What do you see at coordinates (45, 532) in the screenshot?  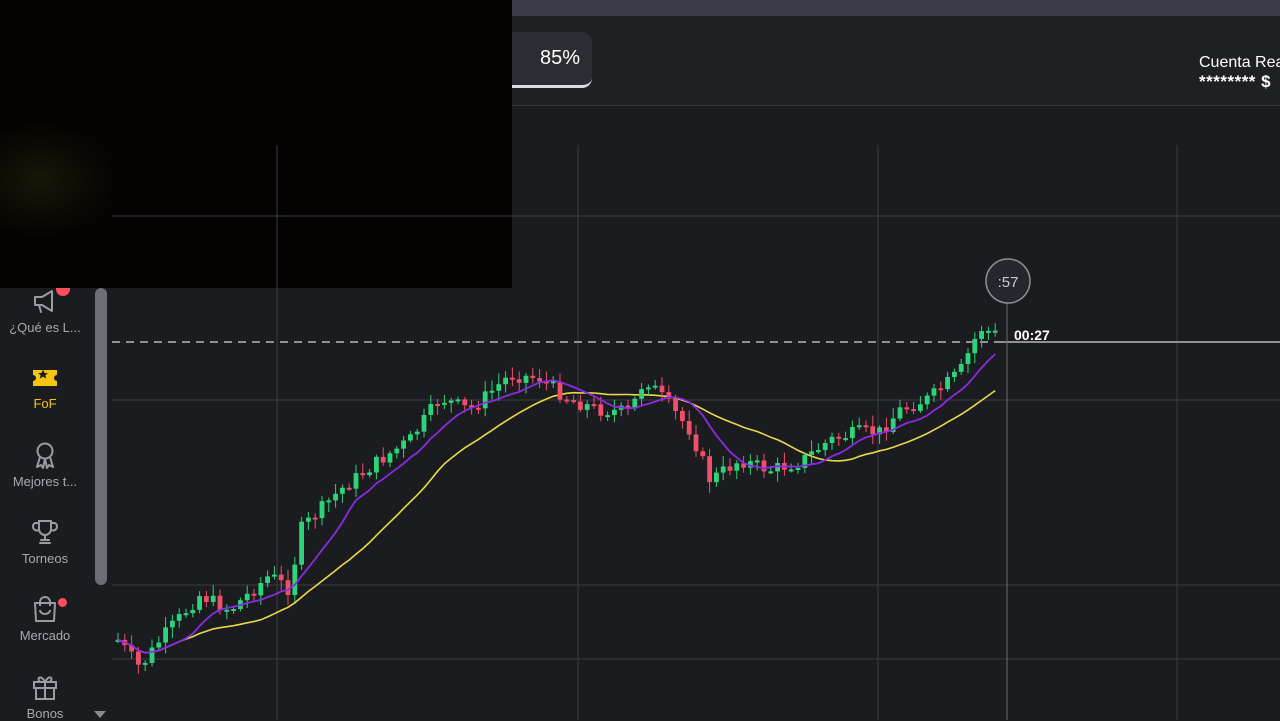 I see `trophy-icon` at bounding box center [45, 532].